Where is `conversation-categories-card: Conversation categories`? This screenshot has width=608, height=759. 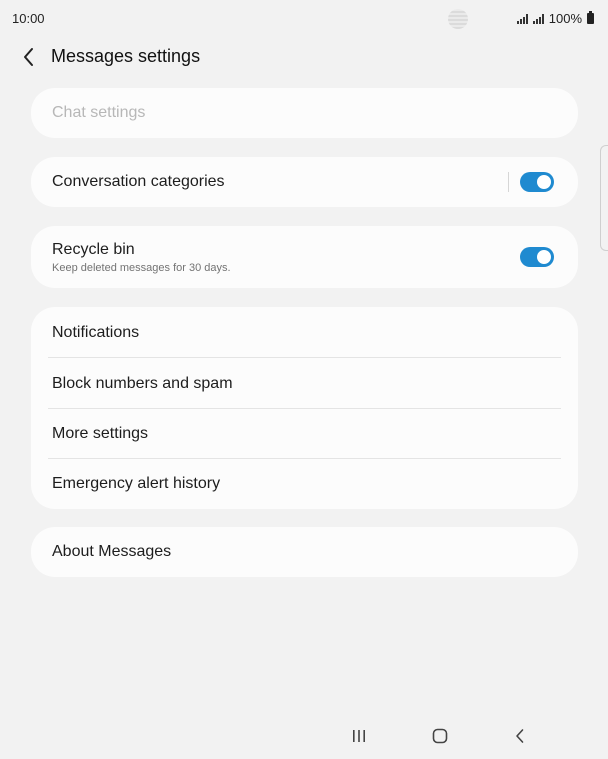 conversation-categories-card: Conversation categories is located at coordinates (304, 182).